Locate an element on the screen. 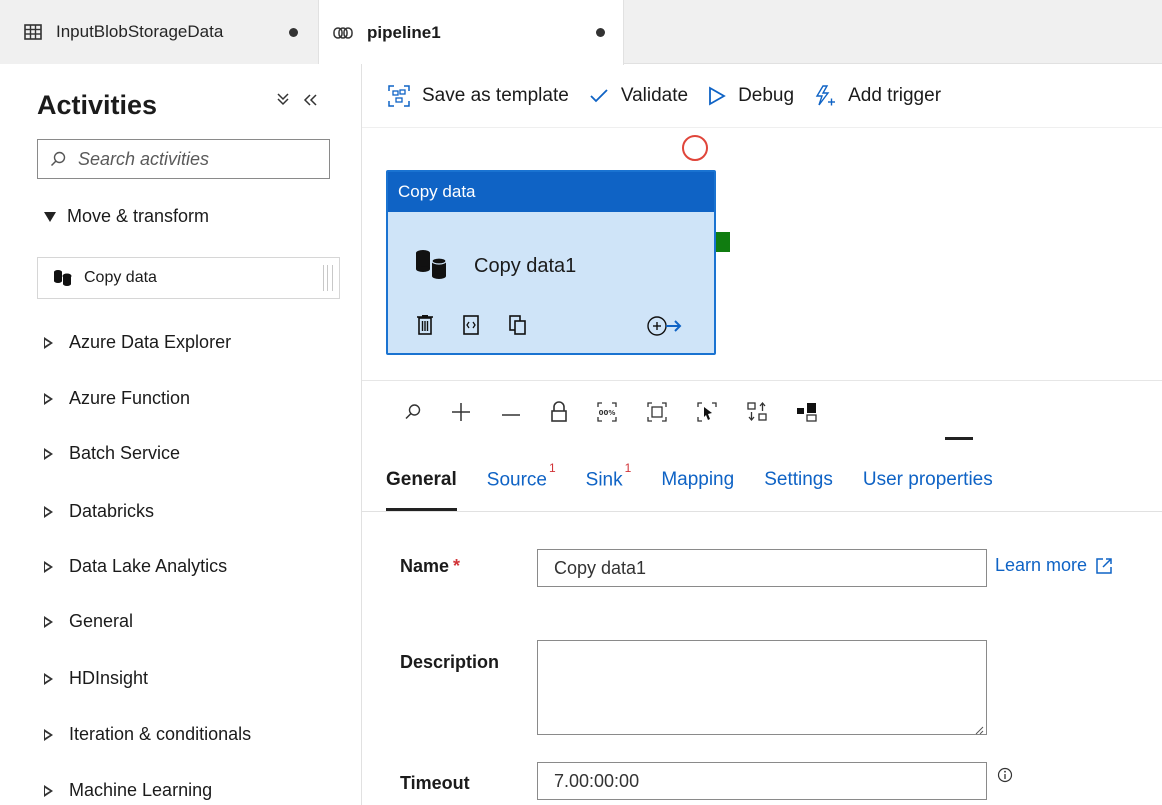  lock-icon is located at coordinates (559, 411).